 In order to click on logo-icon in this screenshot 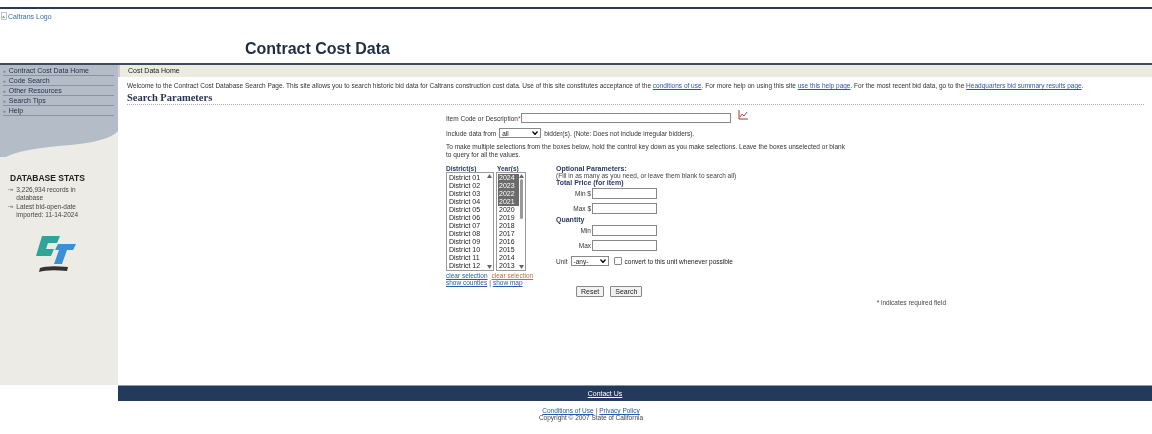, I will do `click(56, 254)`.